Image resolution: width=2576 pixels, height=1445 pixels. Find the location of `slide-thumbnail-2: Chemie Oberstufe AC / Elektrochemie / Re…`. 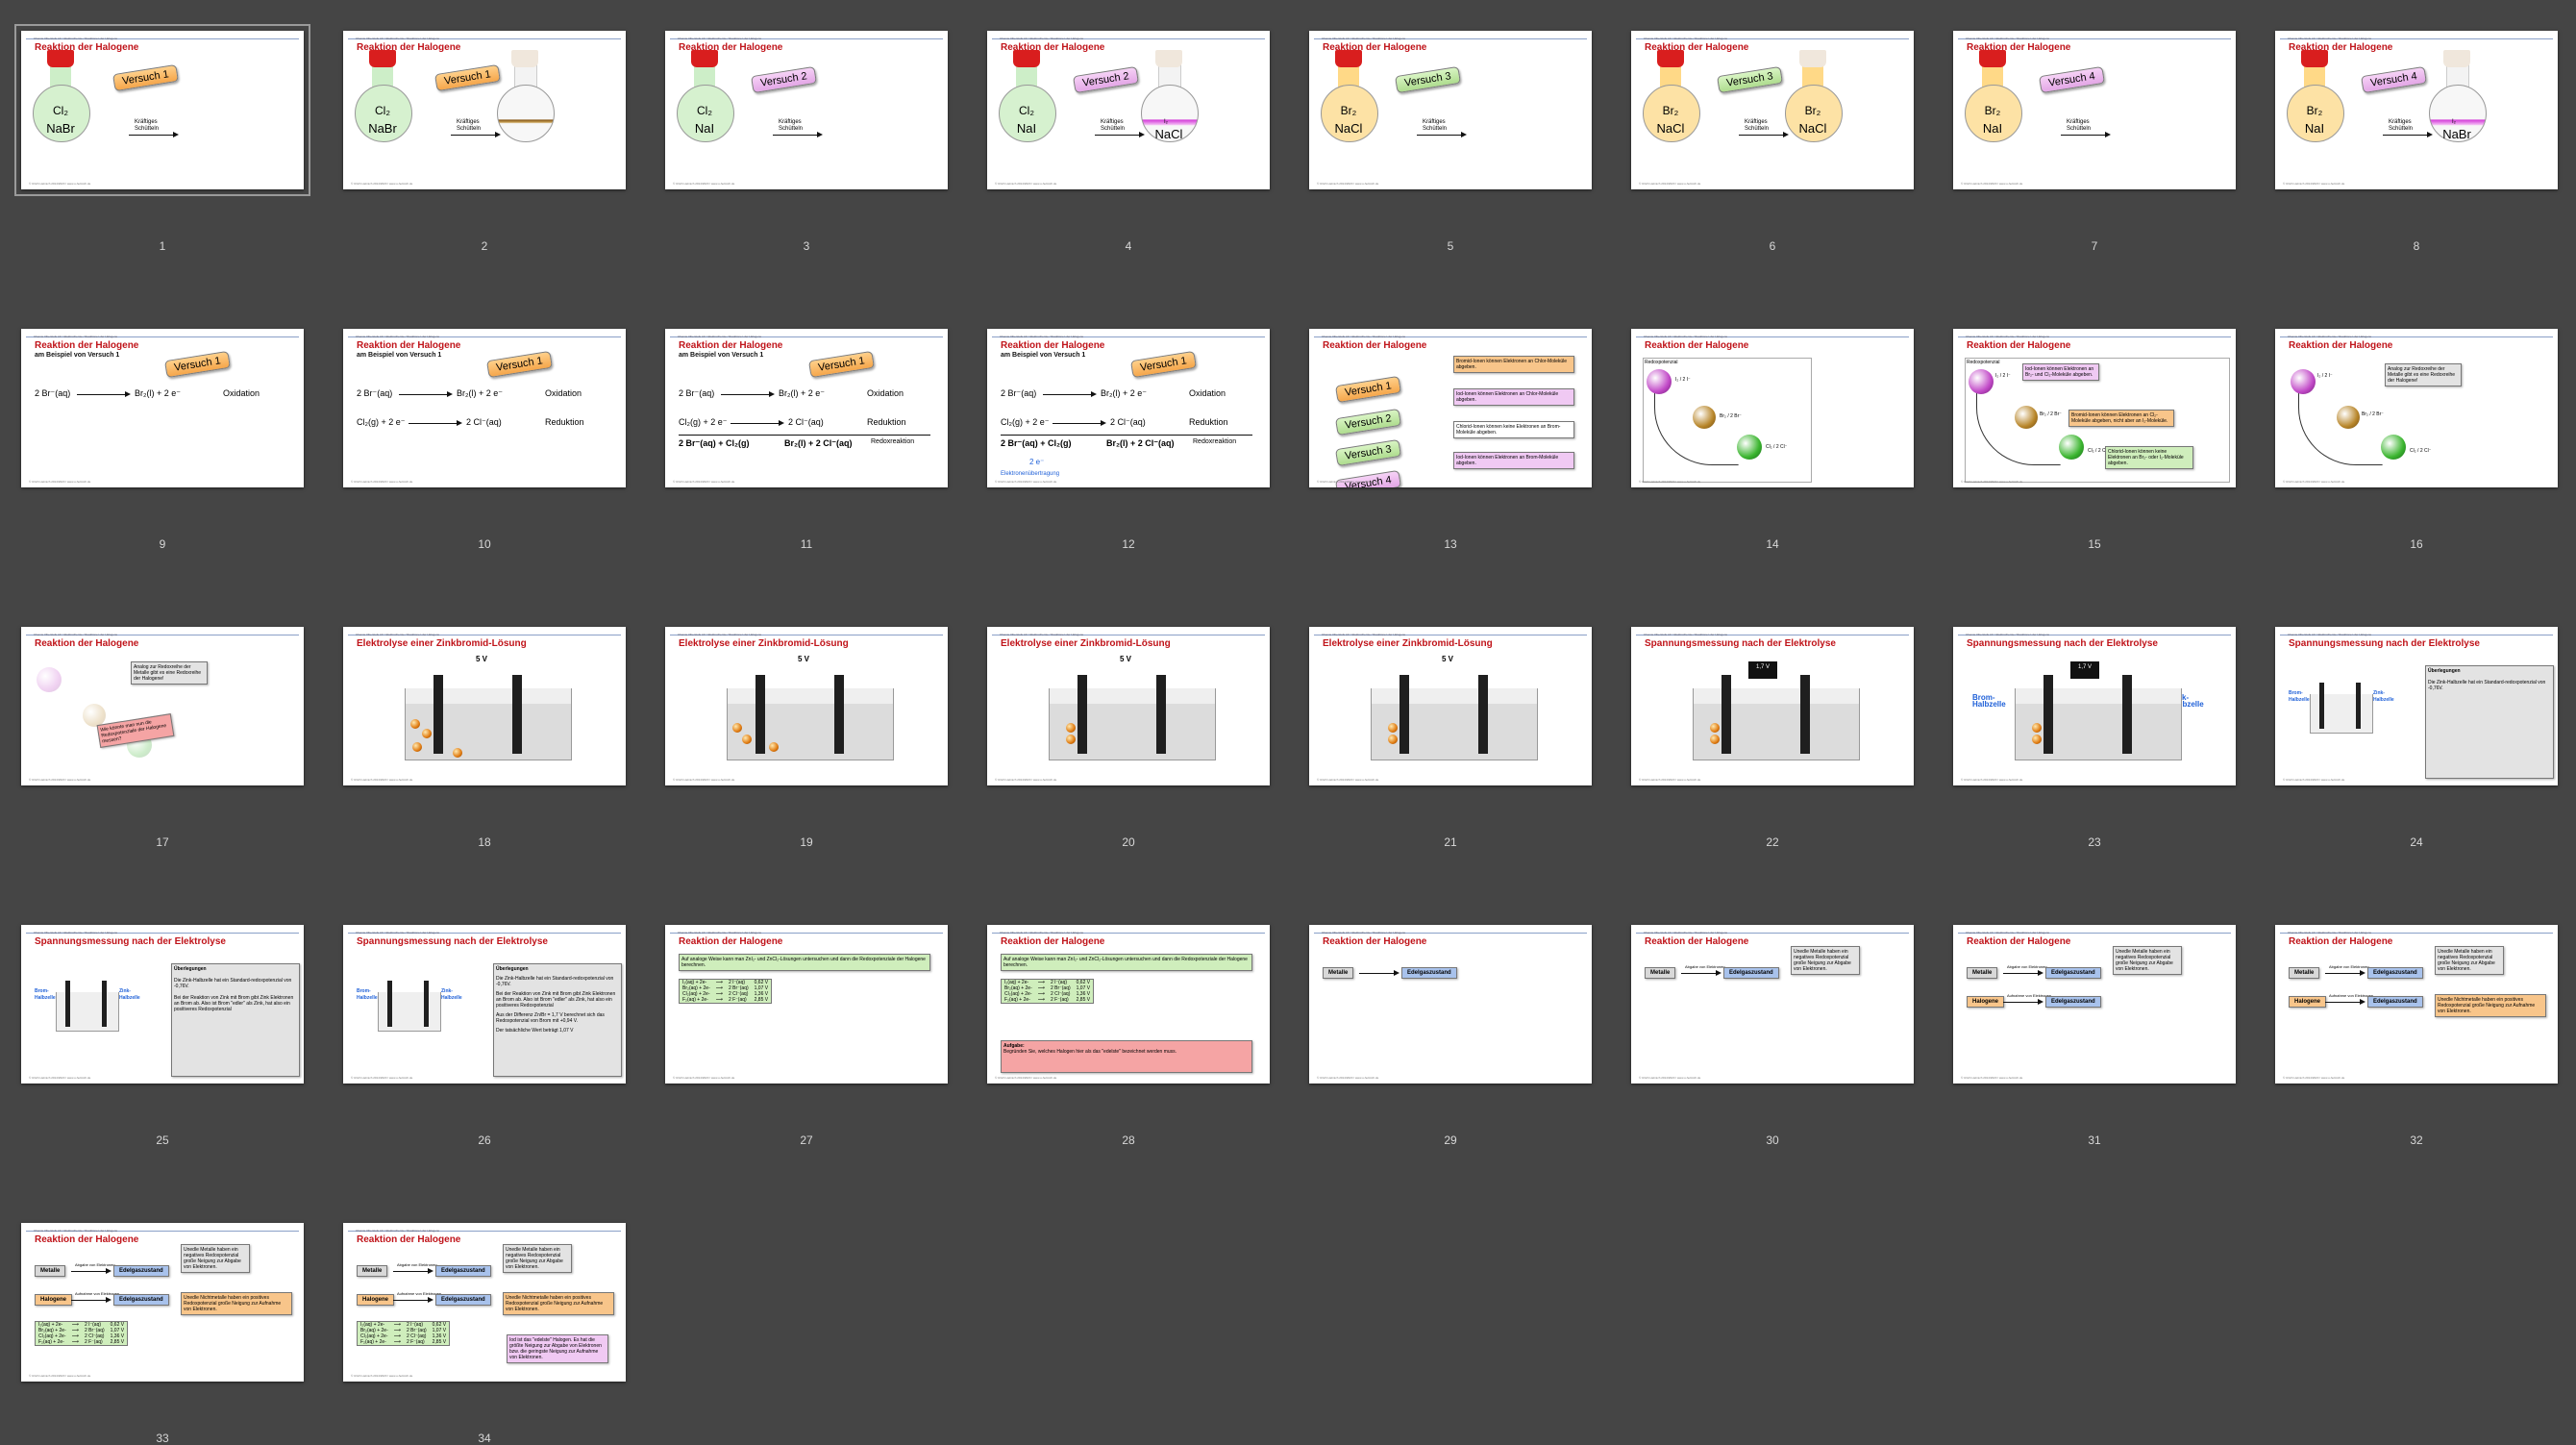

slide-thumbnail-2: Chemie Oberstufe AC / Elektrochemie / Re… is located at coordinates (484, 110).